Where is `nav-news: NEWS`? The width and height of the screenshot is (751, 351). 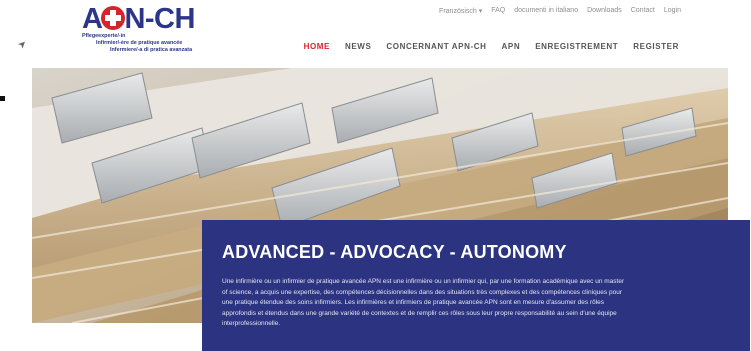
nav-news: NEWS is located at coordinates (358, 46).